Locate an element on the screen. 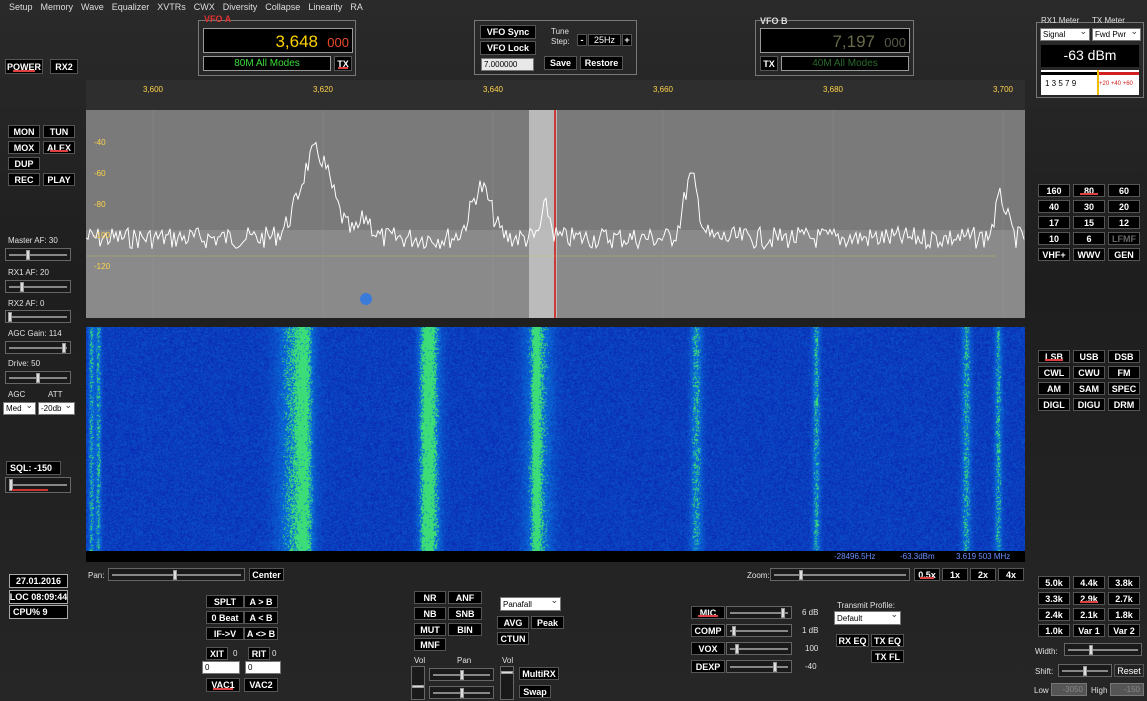  avg-button: AVG is located at coordinates (513, 622).